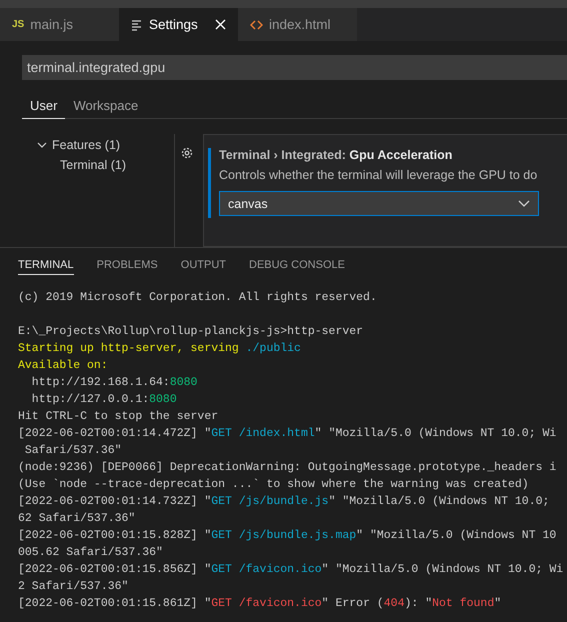  Describe the element at coordinates (18, 24) in the screenshot. I see `file-type-label: JS` at that location.